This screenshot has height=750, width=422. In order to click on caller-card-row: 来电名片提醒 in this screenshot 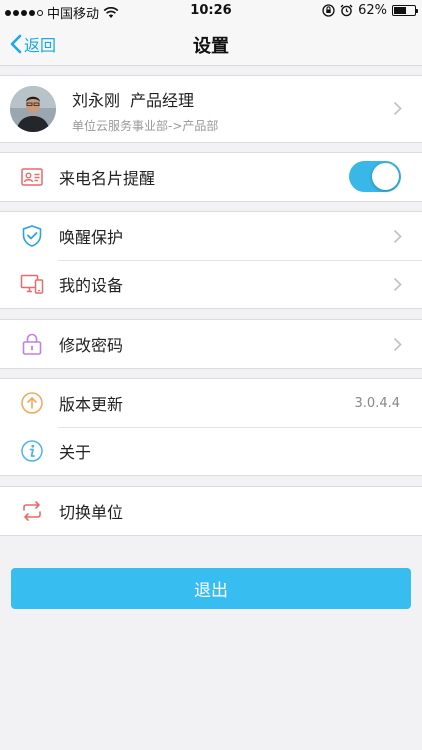, I will do `click(211, 177)`.